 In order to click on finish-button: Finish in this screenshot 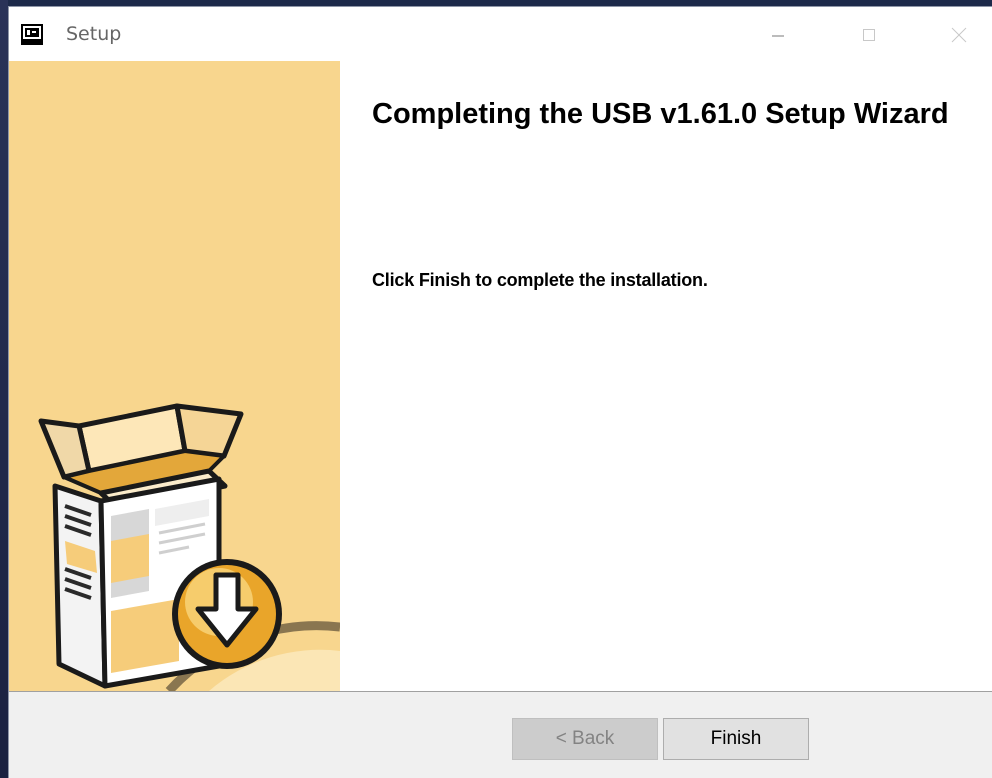, I will do `click(736, 739)`.